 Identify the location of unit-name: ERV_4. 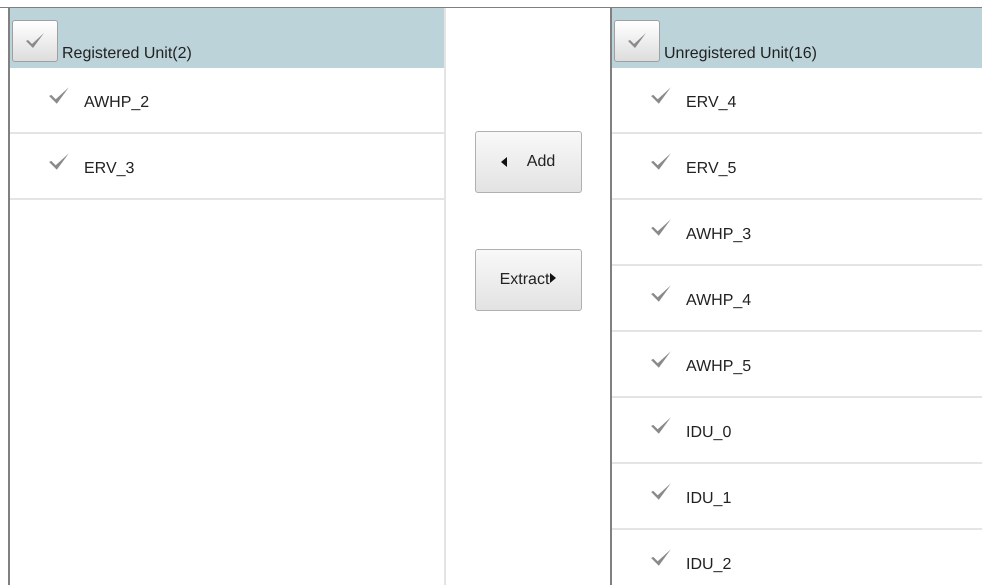
(711, 103).